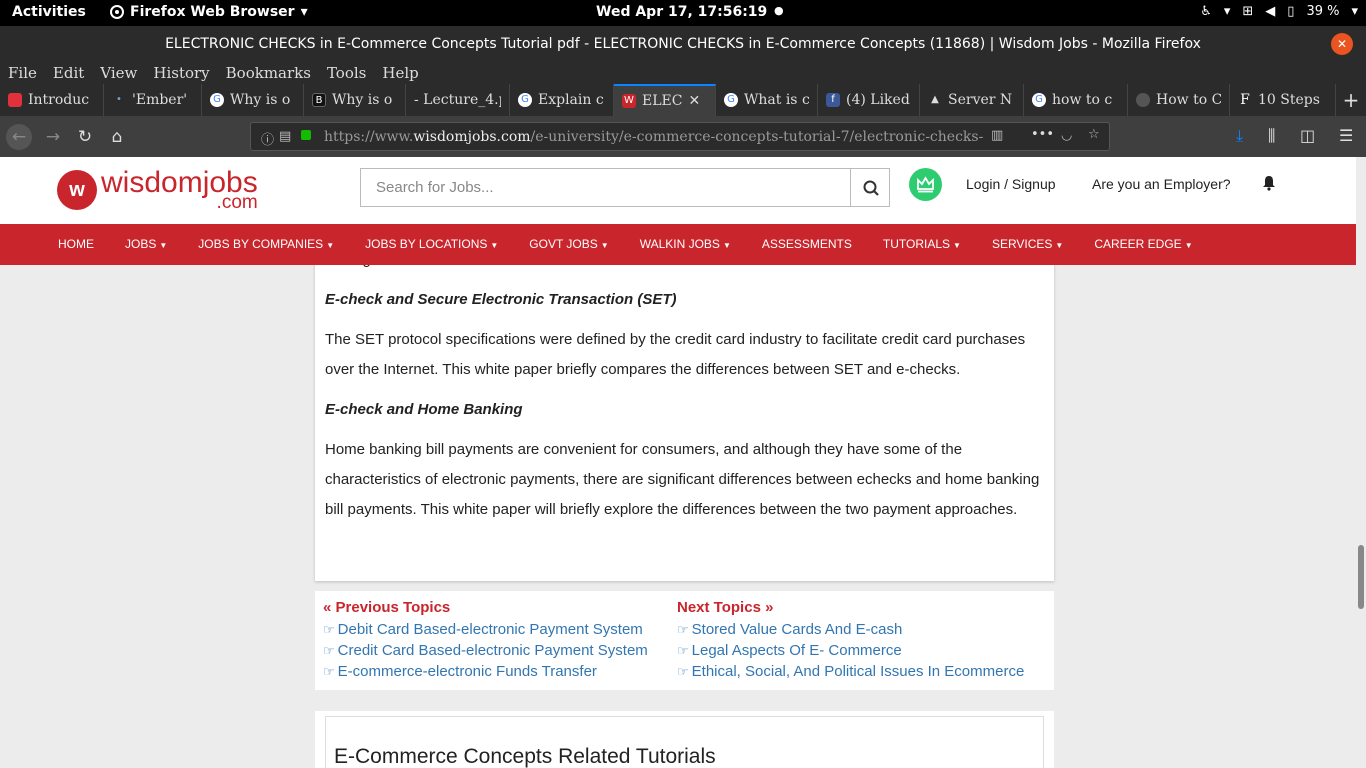  Describe the element at coordinates (562, 100) in the screenshot. I see `browser-tab: G Explain c` at that location.